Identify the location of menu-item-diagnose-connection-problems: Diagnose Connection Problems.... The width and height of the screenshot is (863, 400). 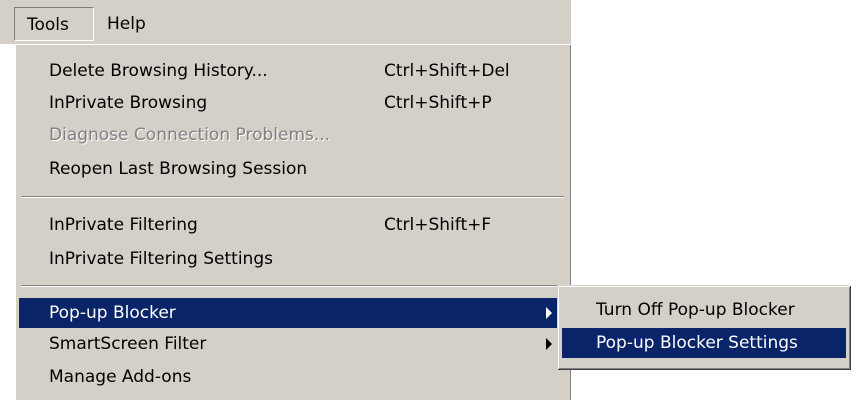
(292, 135).